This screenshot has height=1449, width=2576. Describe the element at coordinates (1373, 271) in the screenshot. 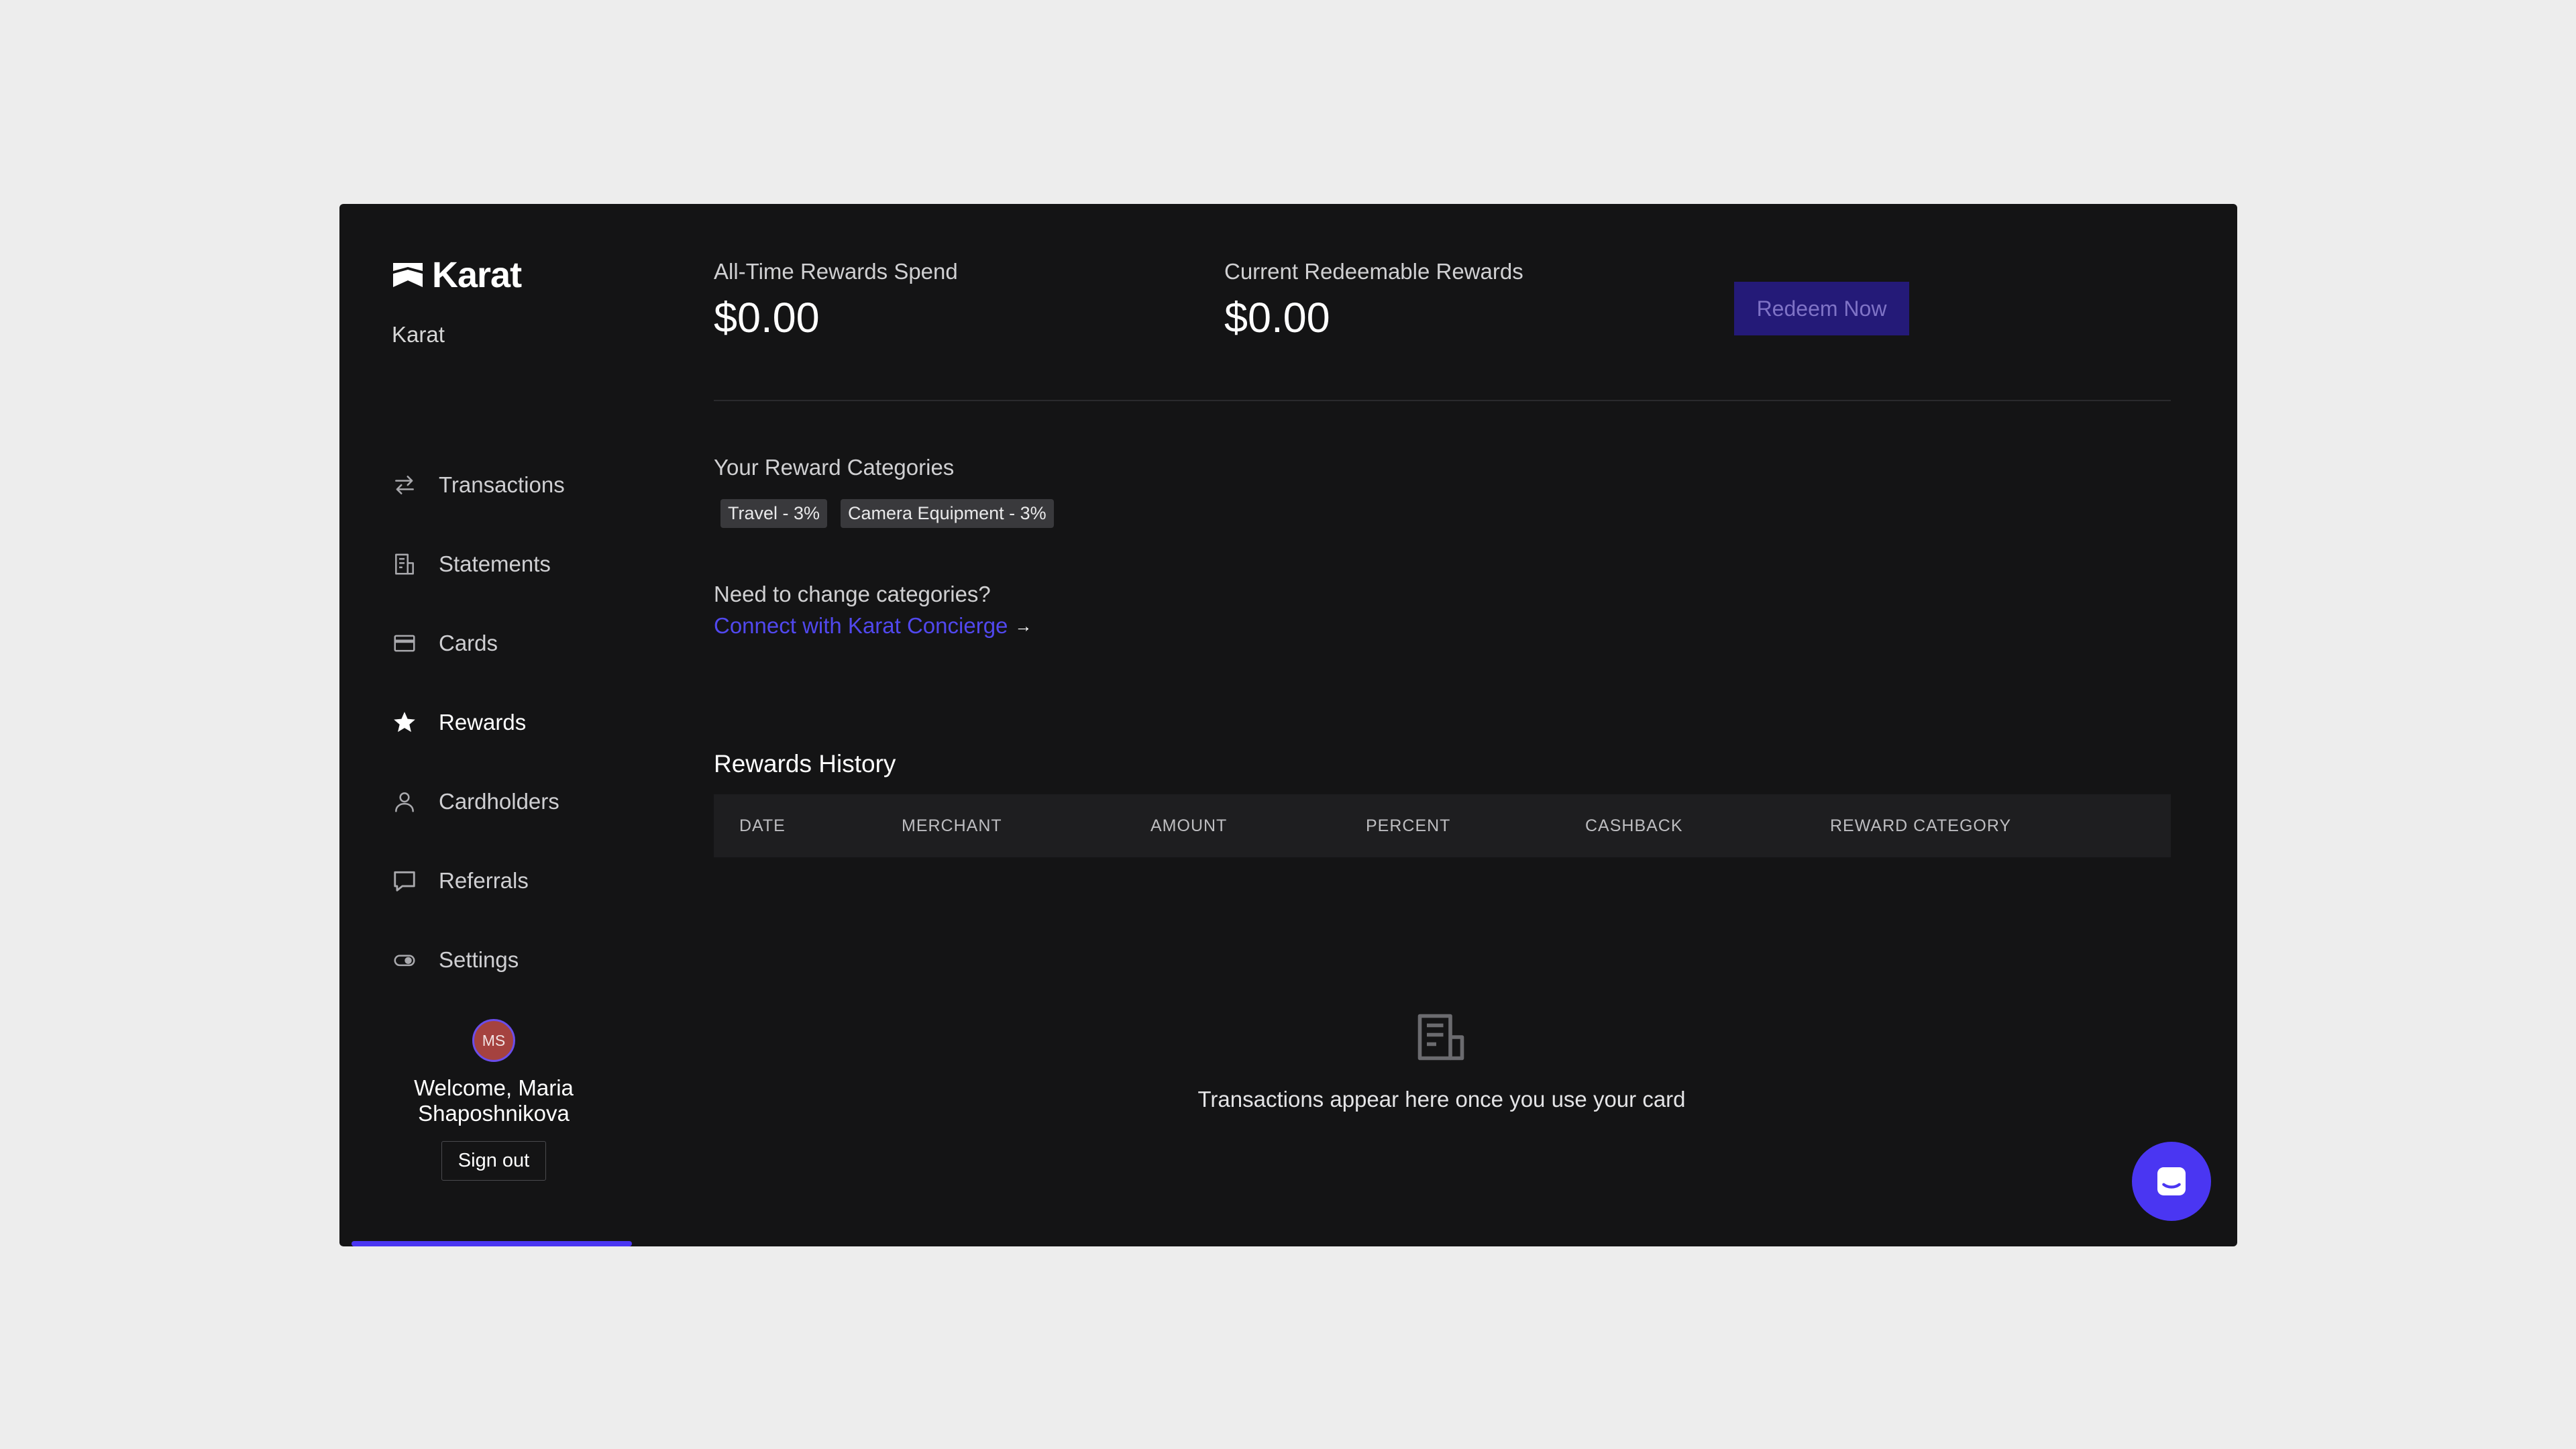

I see `stat-label: Current Redeemable Rewards` at that location.